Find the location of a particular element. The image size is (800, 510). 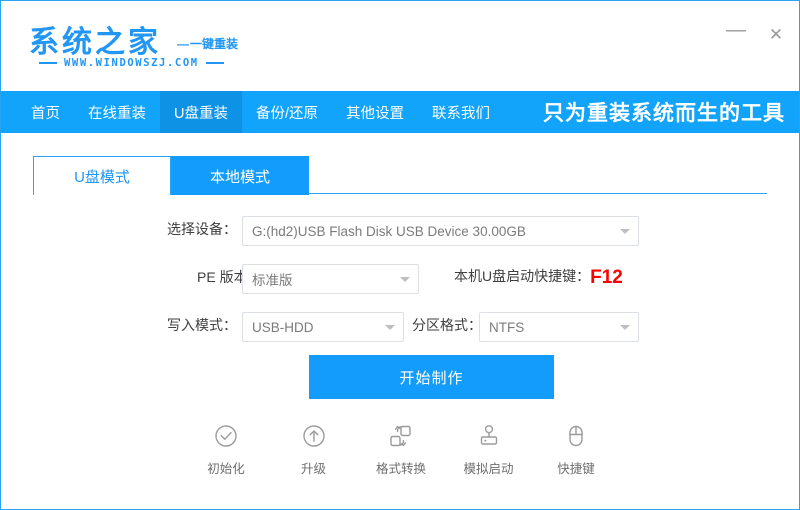

nav-item-usb-reinstall: U盘重装 is located at coordinates (201, 112).